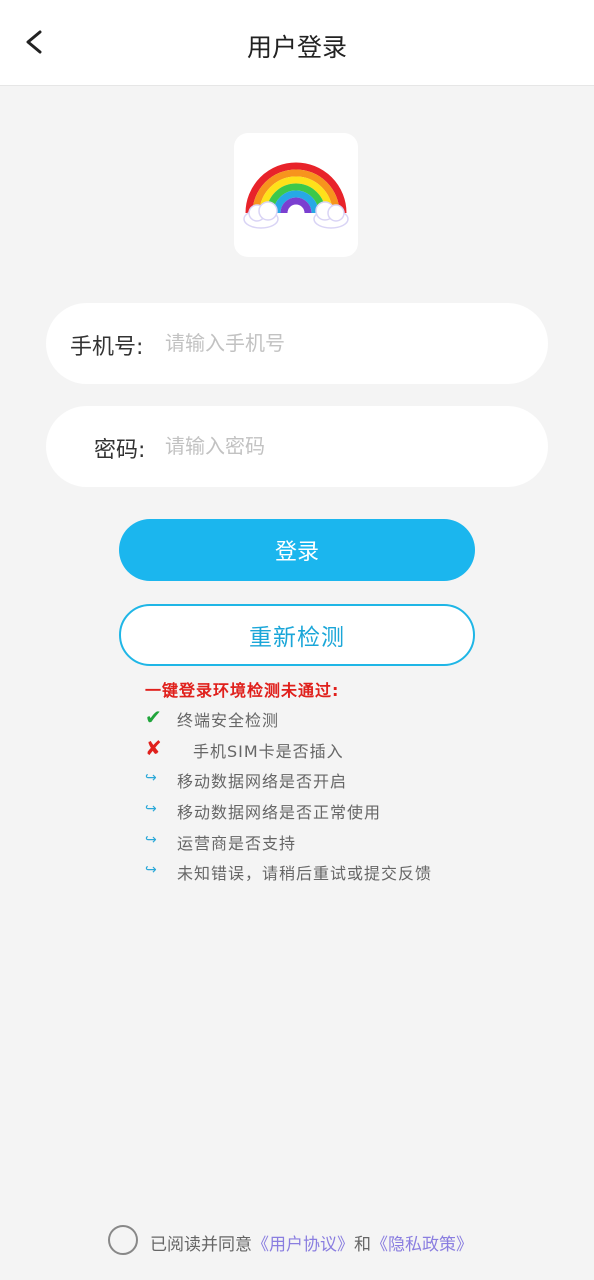  I want to click on check-item-text: 移动数据网络是否正常使用, so click(279, 812).